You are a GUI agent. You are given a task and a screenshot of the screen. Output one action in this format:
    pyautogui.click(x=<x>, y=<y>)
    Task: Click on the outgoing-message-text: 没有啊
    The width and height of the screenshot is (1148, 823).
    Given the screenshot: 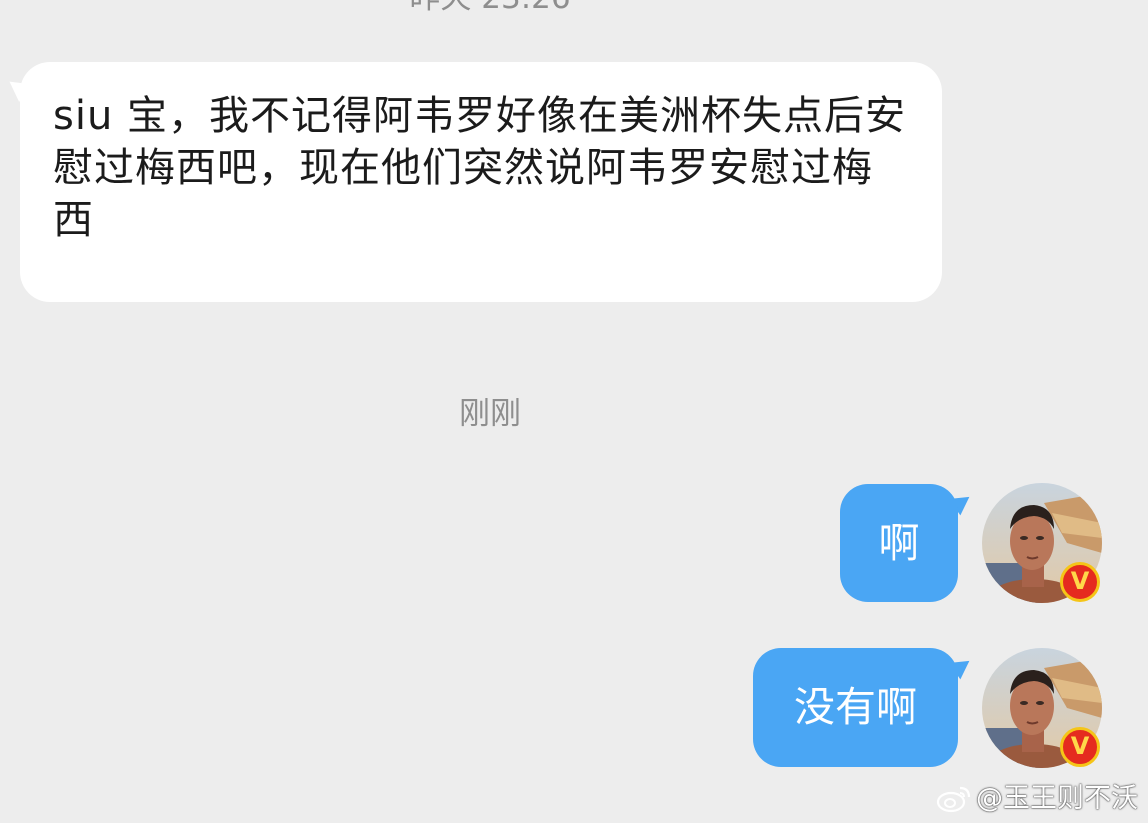 What is the action you would take?
    pyautogui.click(x=855, y=707)
    